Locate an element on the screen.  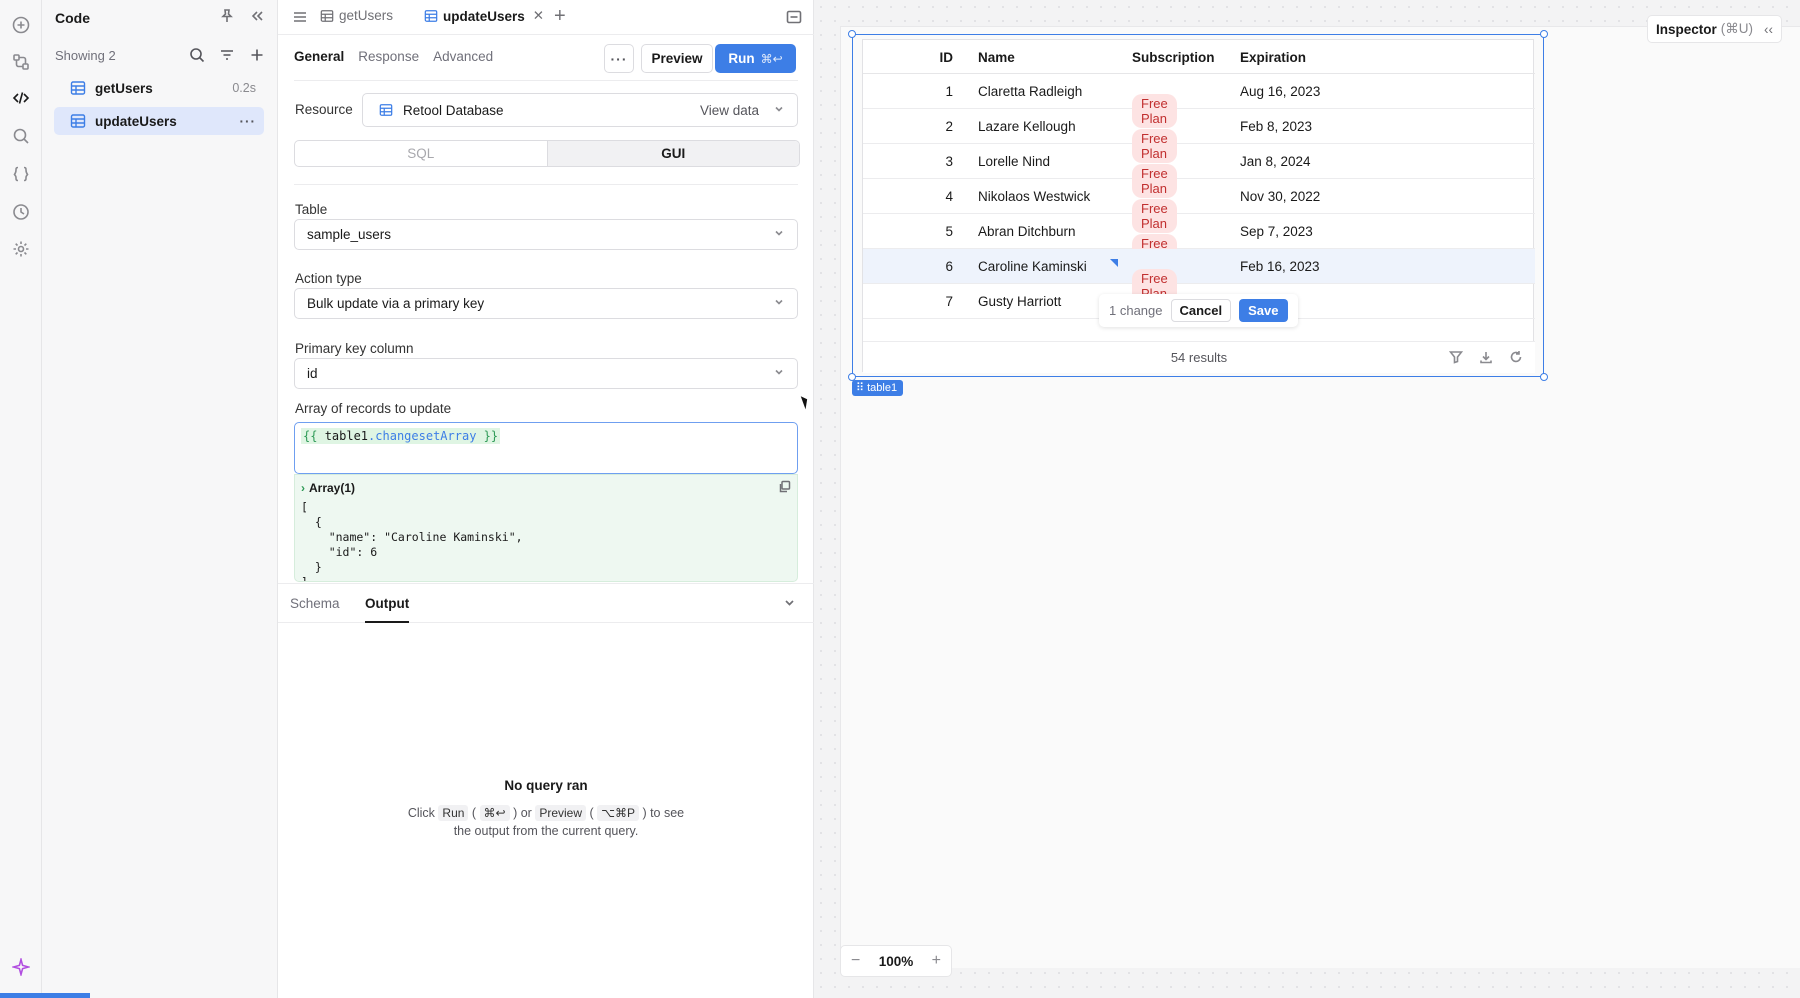
cell-name: Caroline Kaminski is located at coordinates (1032, 266).